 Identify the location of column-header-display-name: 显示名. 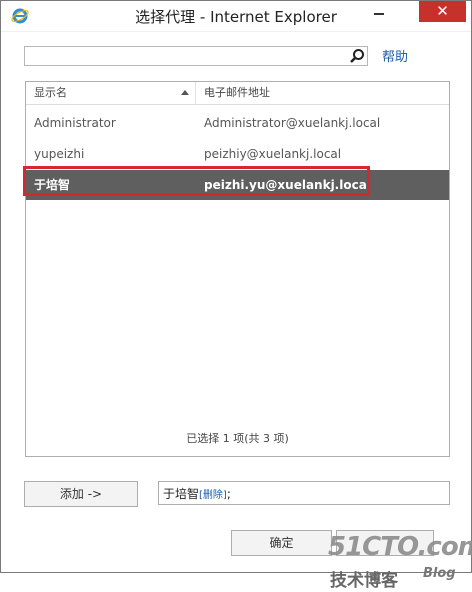
(111, 93).